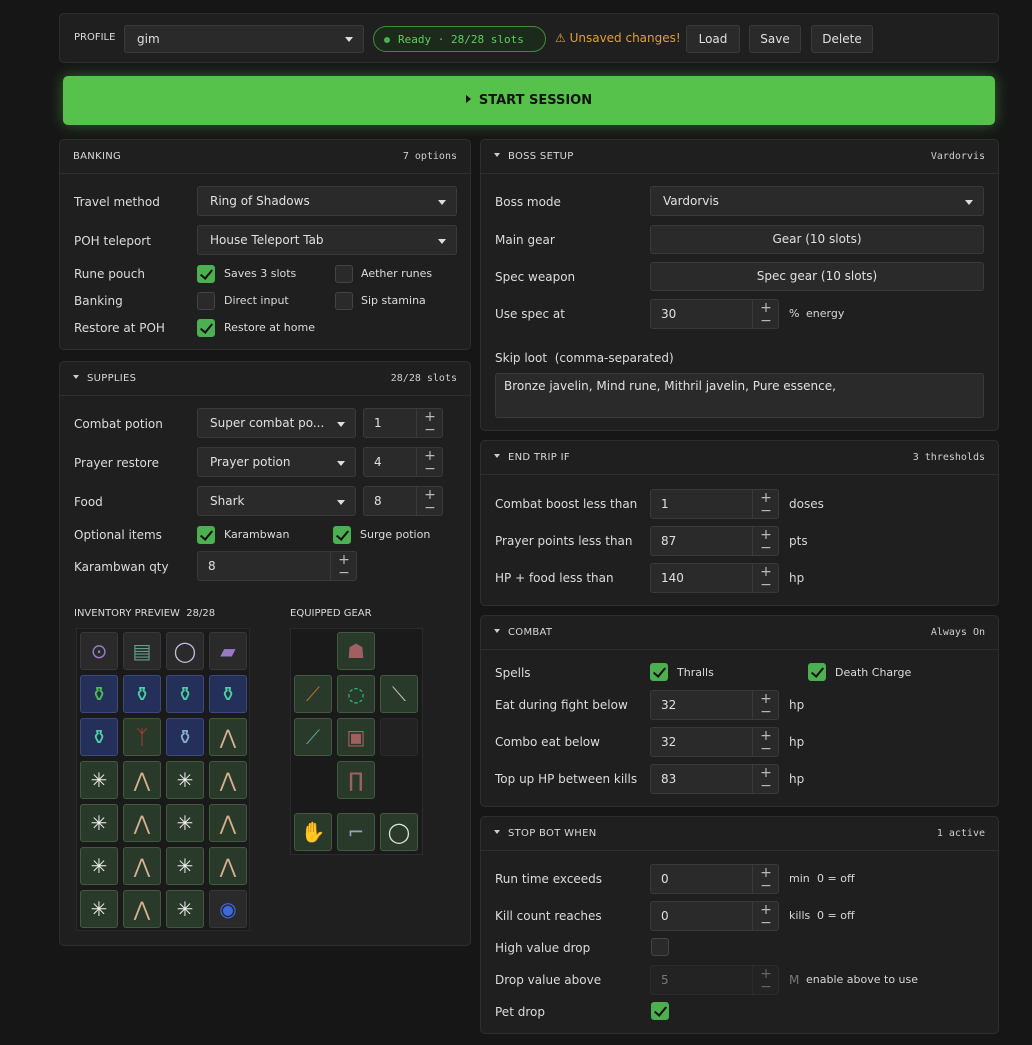  I want to click on main-gear-button: Gear (10 slots), so click(817, 239).